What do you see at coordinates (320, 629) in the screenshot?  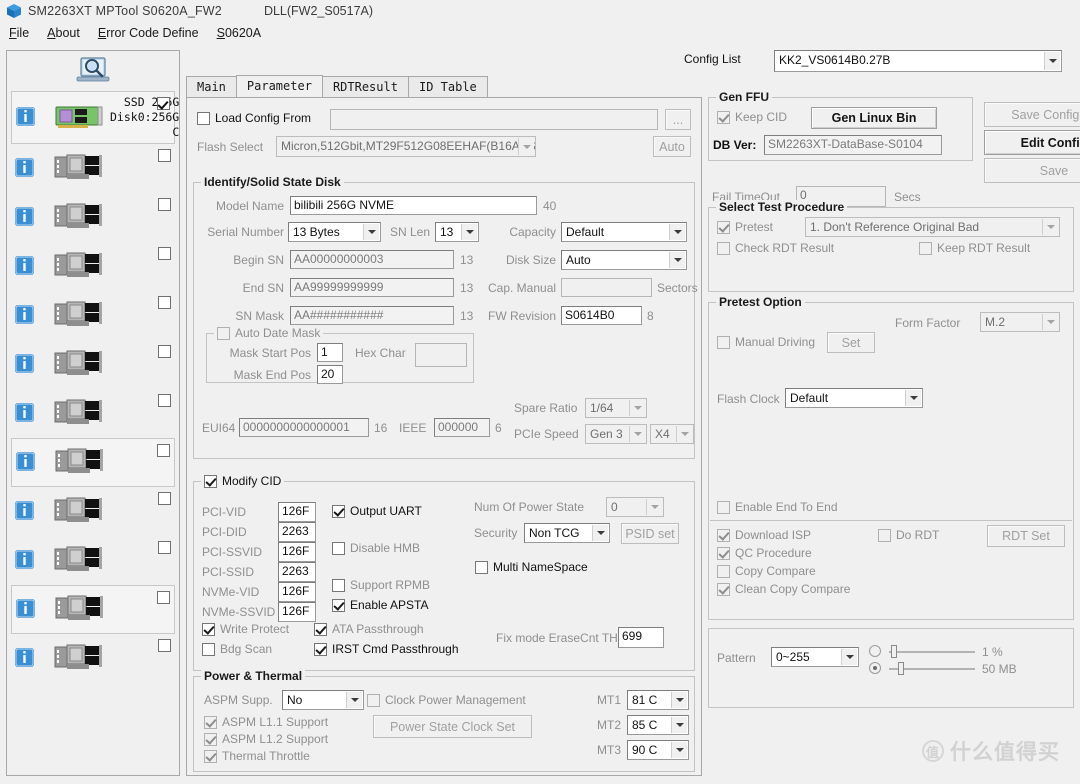 I see `ata-passthrough-box` at bounding box center [320, 629].